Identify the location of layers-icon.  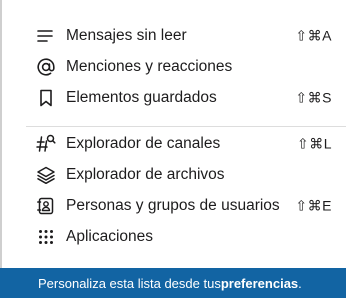
(46, 175).